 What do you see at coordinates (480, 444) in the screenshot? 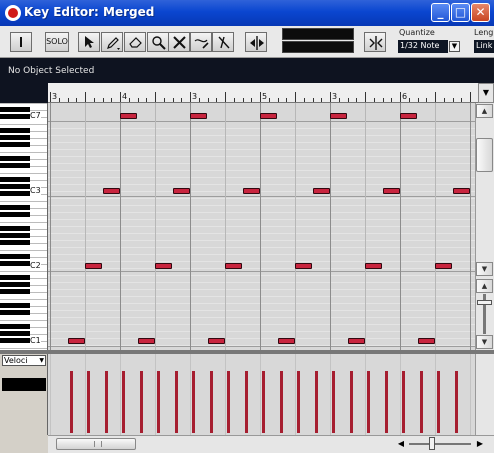
I see `scroll-right-button: ▶` at bounding box center [480, 444].